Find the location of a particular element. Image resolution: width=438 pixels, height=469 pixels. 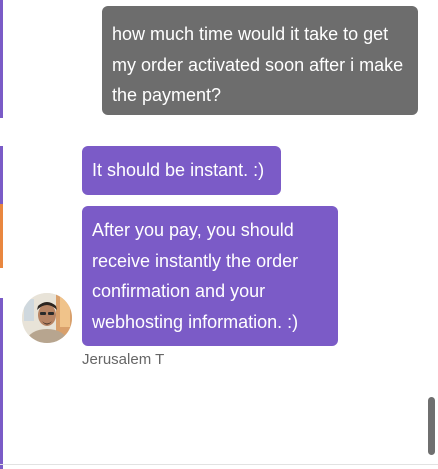

incoming-message-text: It should be instant. :) is located at coordinates (178, 170).